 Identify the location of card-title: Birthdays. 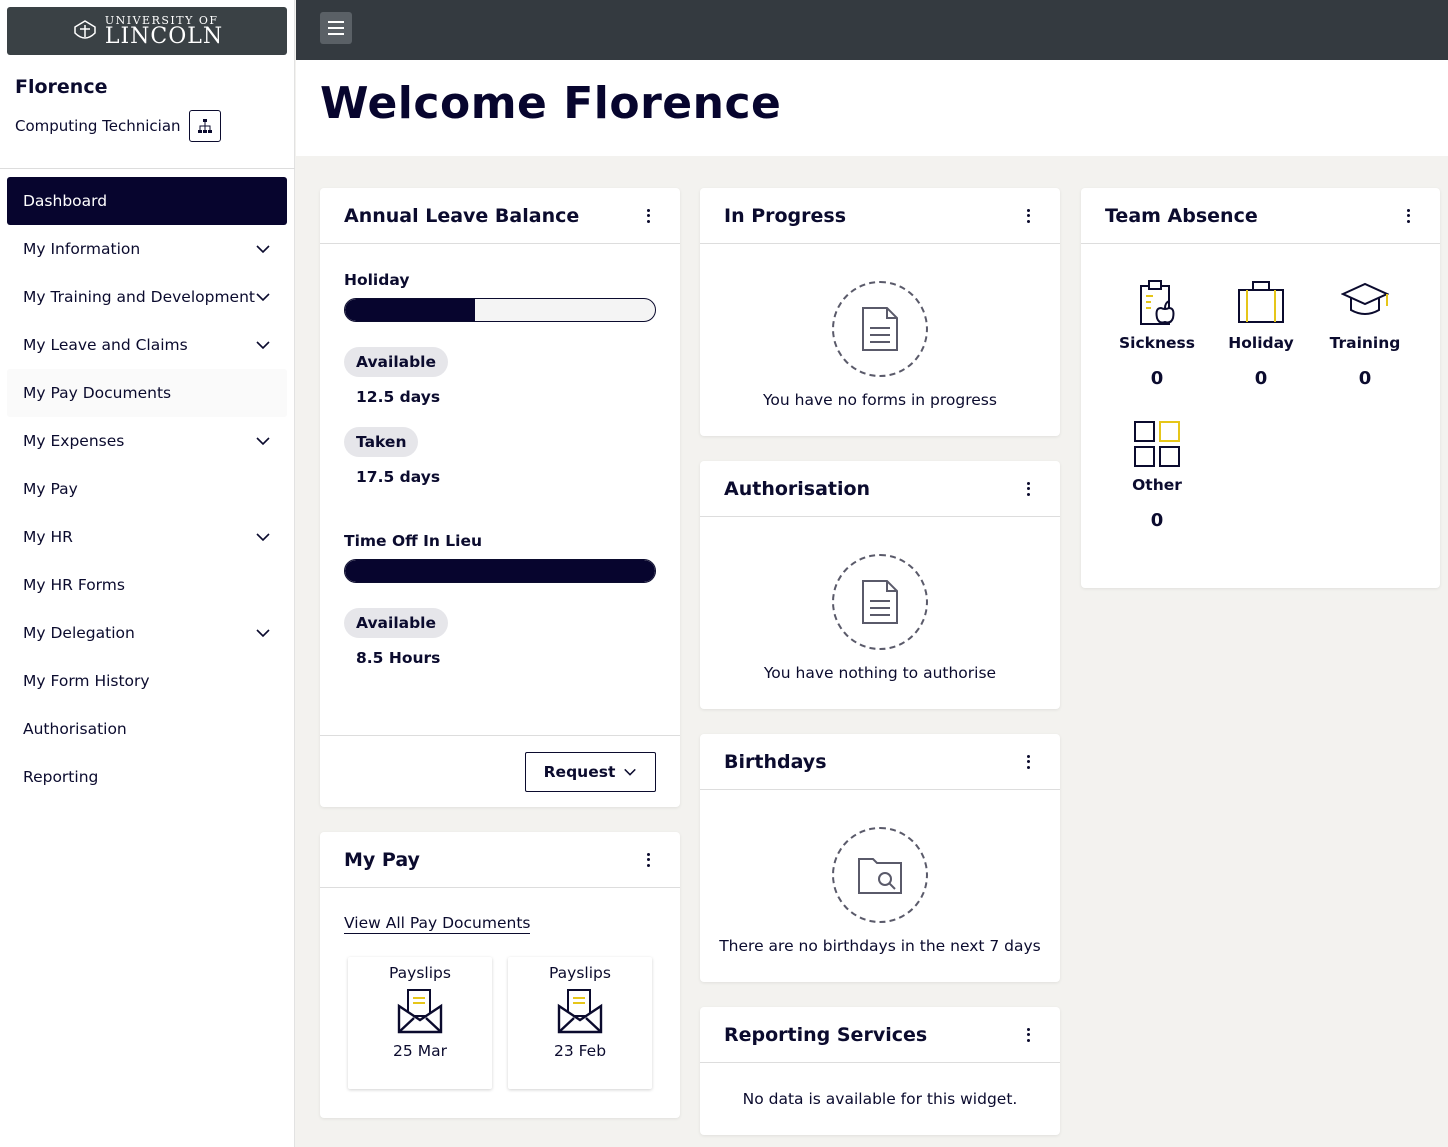
(775, 761).